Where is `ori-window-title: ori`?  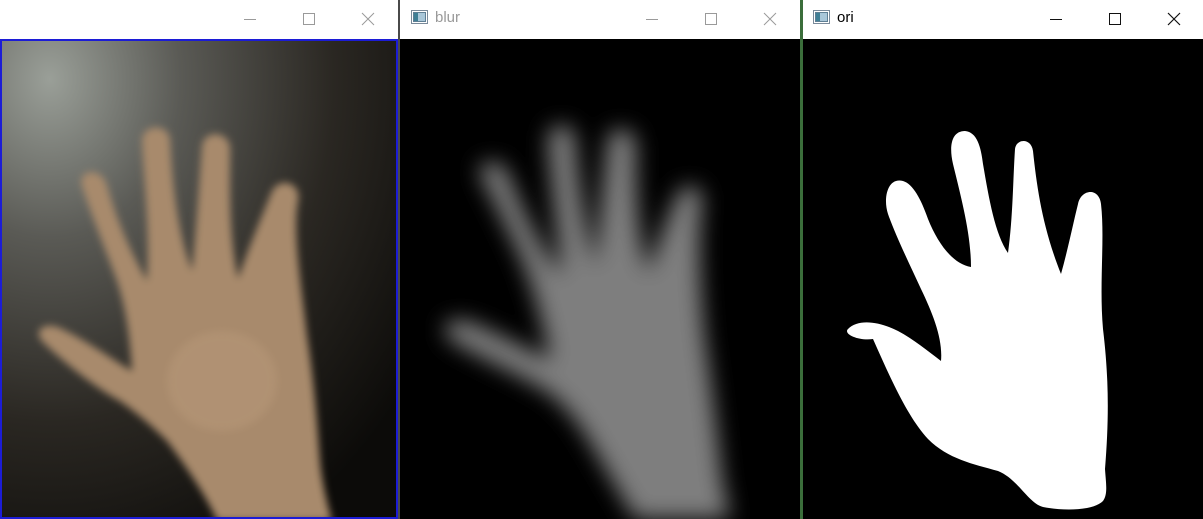 ori-window-title: ori is located at coordinates (845, 17).